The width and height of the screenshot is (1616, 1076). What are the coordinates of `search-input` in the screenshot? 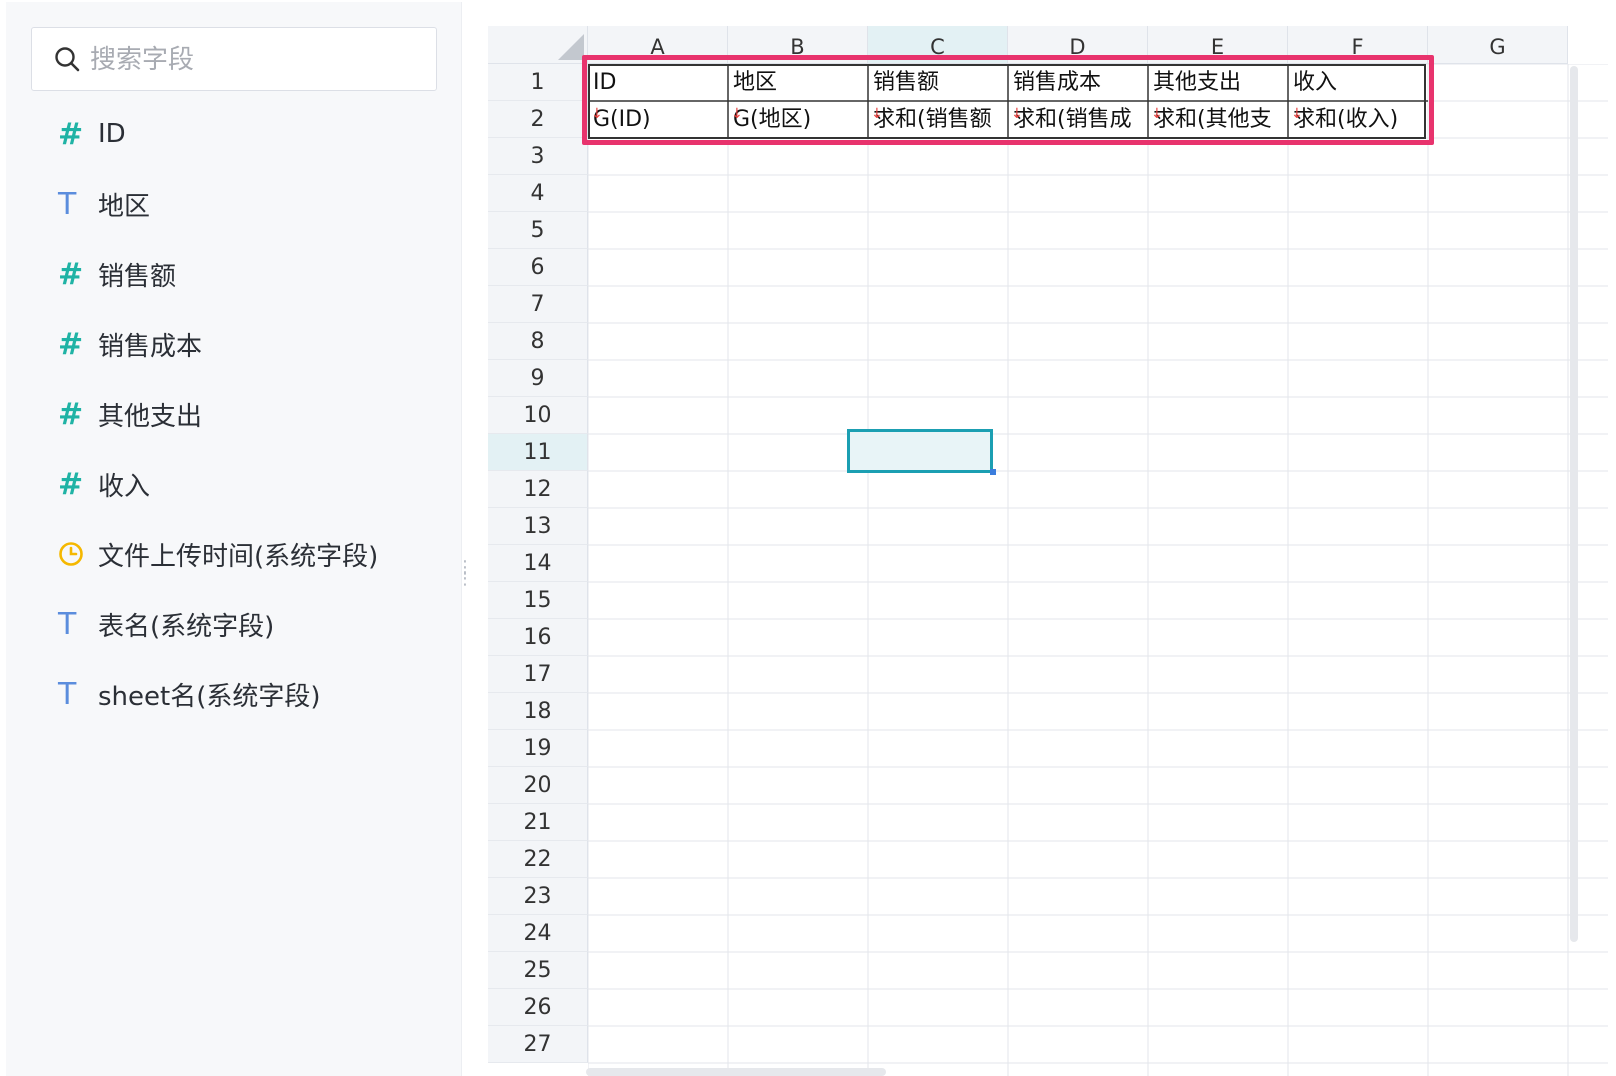 It's located at (255, 60).